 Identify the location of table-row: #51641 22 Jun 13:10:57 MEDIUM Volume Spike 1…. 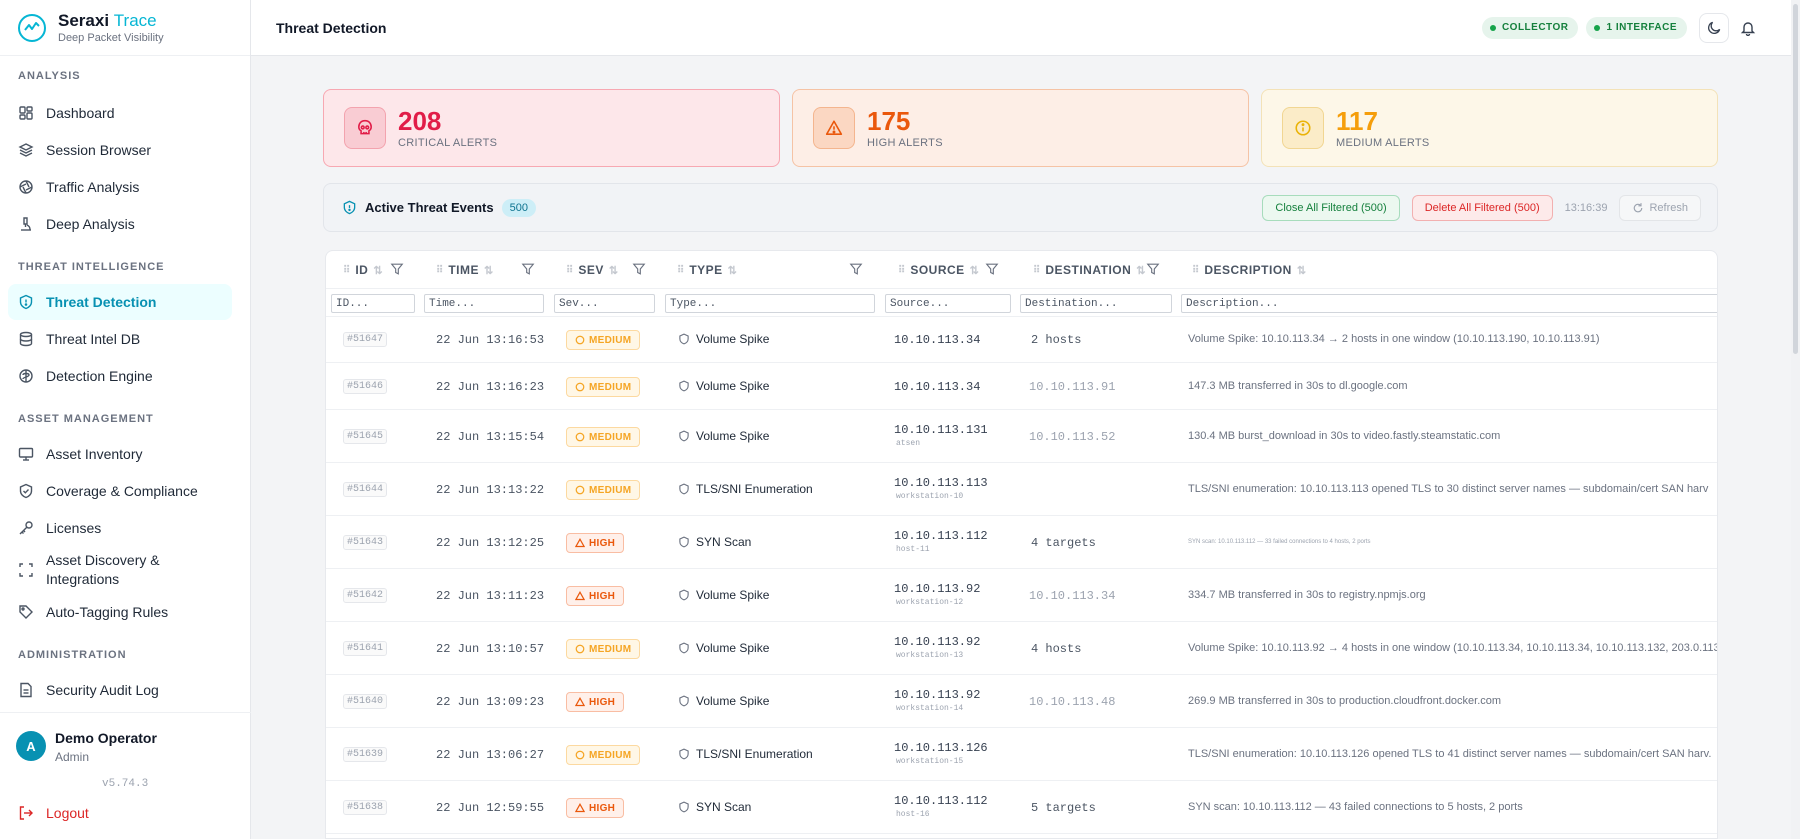
(1021, 648).